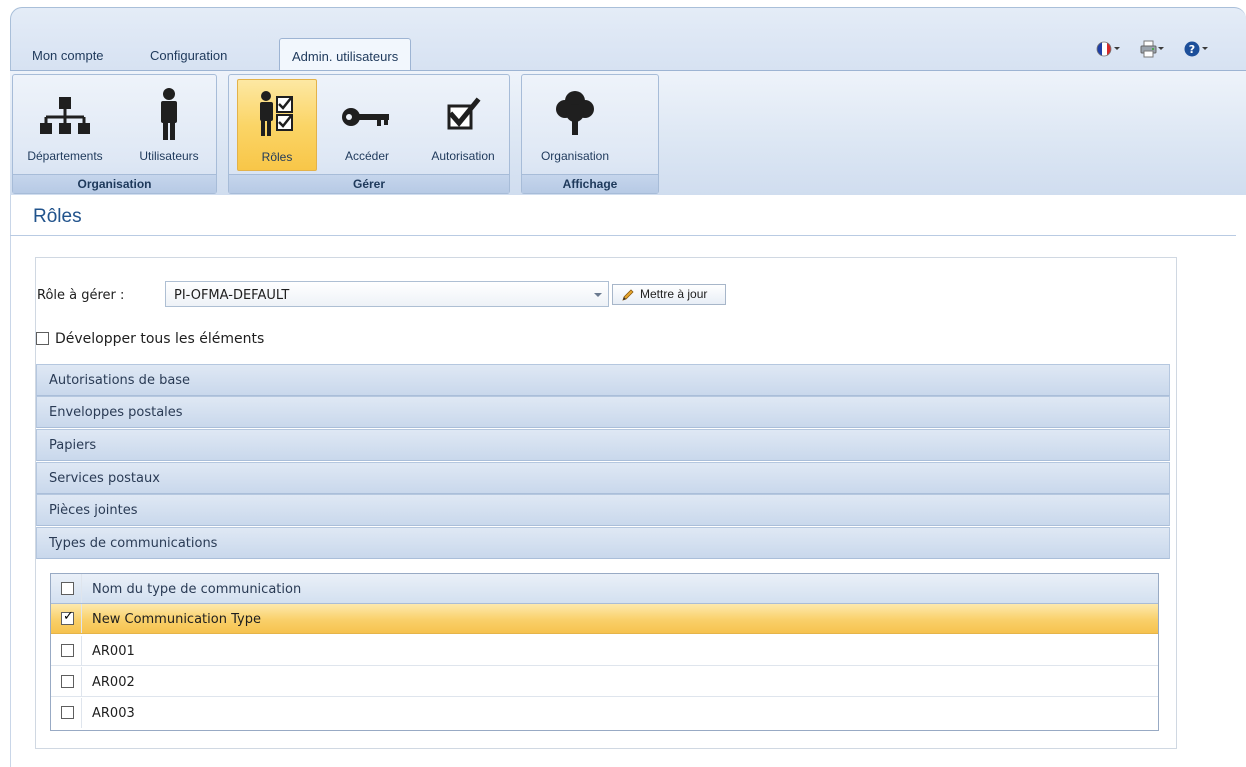  I want to click on roles-icon, so click(277, 114).